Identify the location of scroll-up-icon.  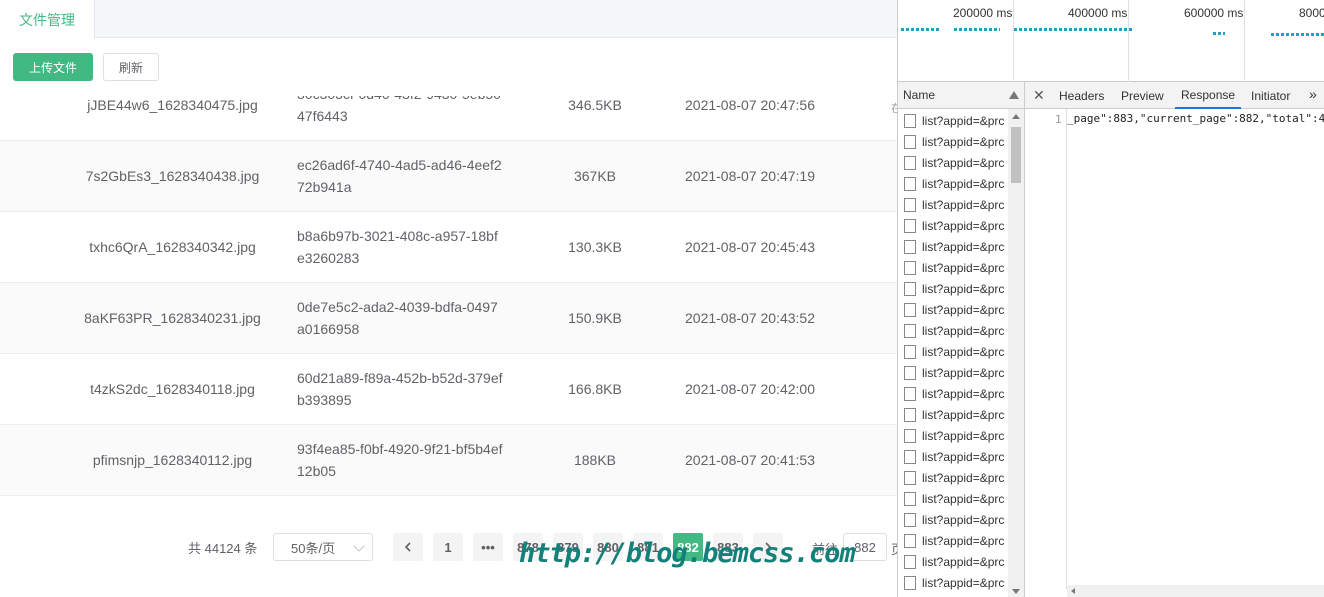
(1016, 116).